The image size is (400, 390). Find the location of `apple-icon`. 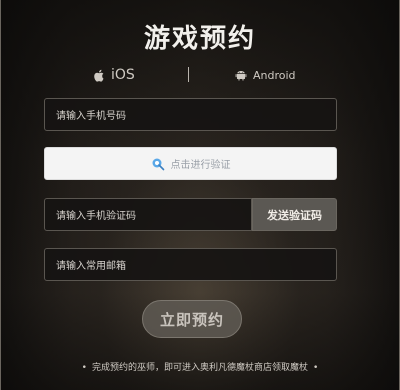

apple-icon is located at coordinates (99, 75).